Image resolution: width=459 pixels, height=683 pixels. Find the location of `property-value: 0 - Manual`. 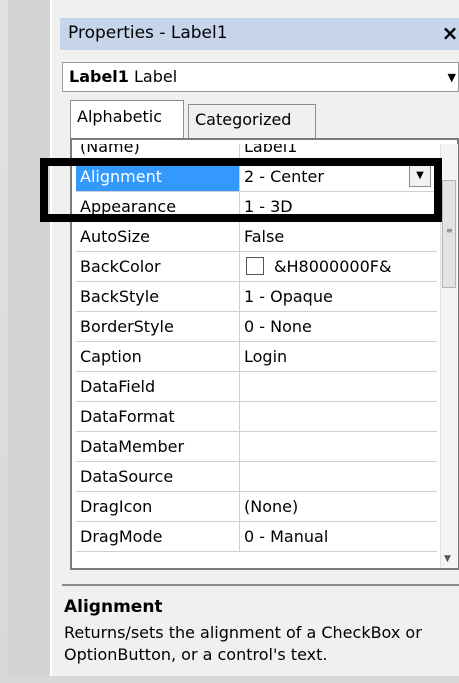

property-value: 0 - Manual is located at coordinates (338, 537).